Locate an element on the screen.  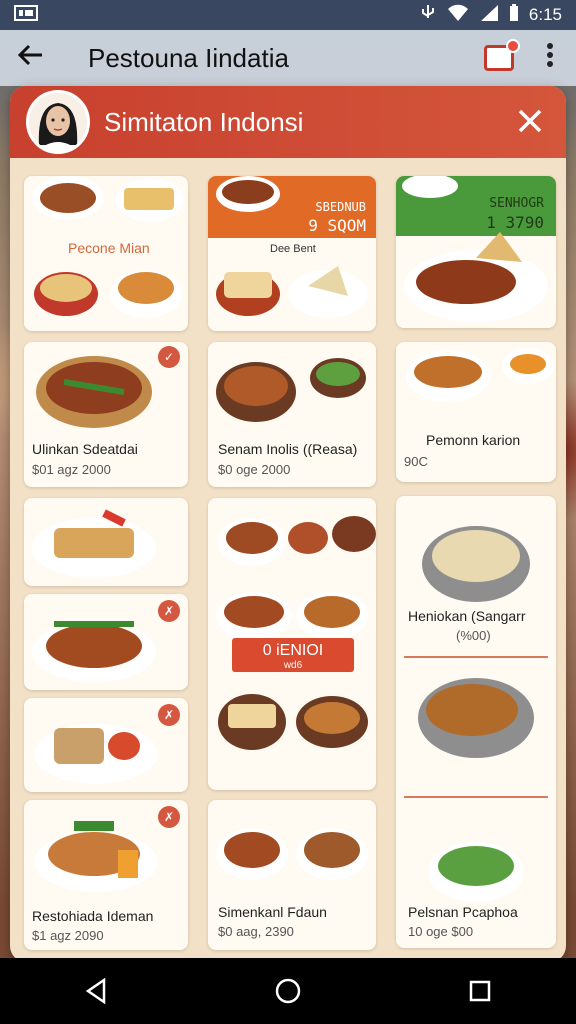
promo-banner: SENHOGR 1 3790 is located at coordinates (502, 215).